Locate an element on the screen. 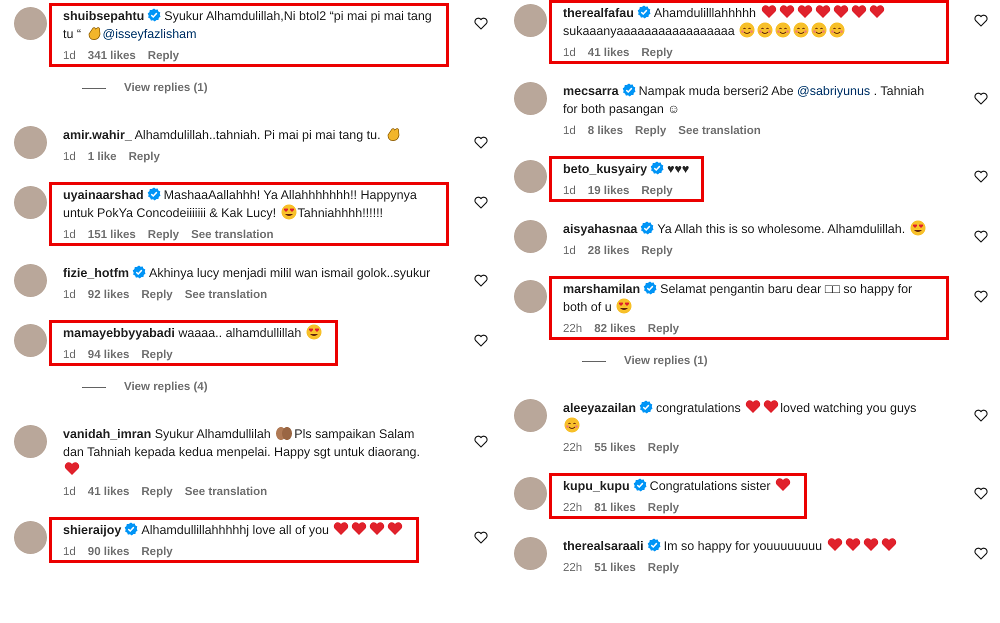 This screenshot has height=623, width=1000. likes-count: 90 likes is located at coordinates (109, 552).